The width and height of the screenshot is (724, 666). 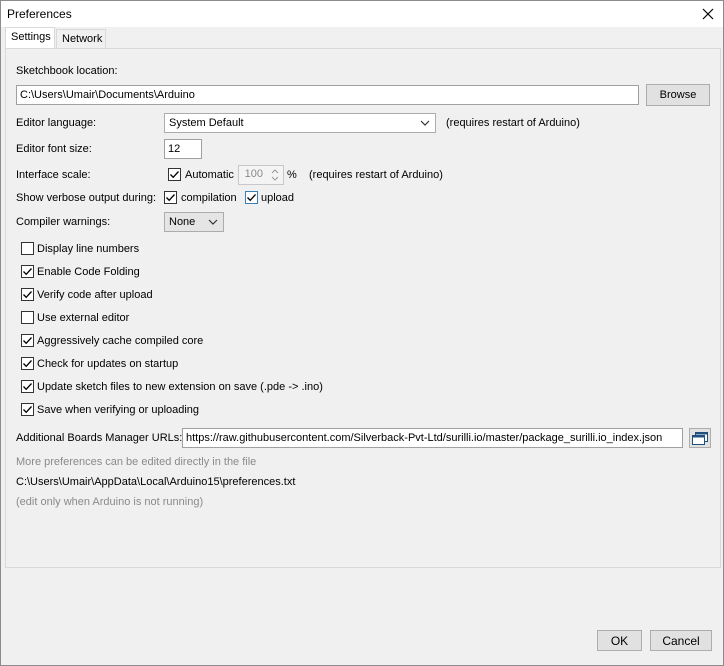 I want to click on cancel-button-label: Cancel, so click(x=681, y=640).